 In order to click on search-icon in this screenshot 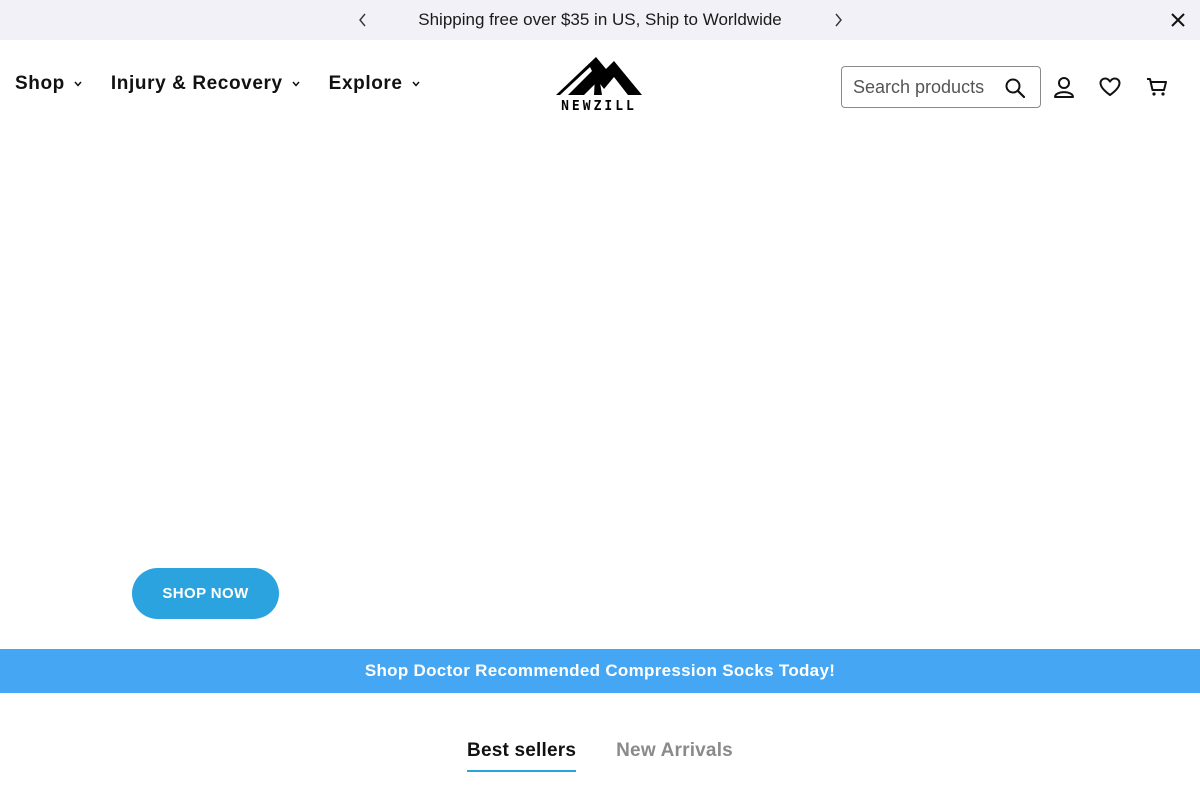, I will do `click(1015, 88)`.